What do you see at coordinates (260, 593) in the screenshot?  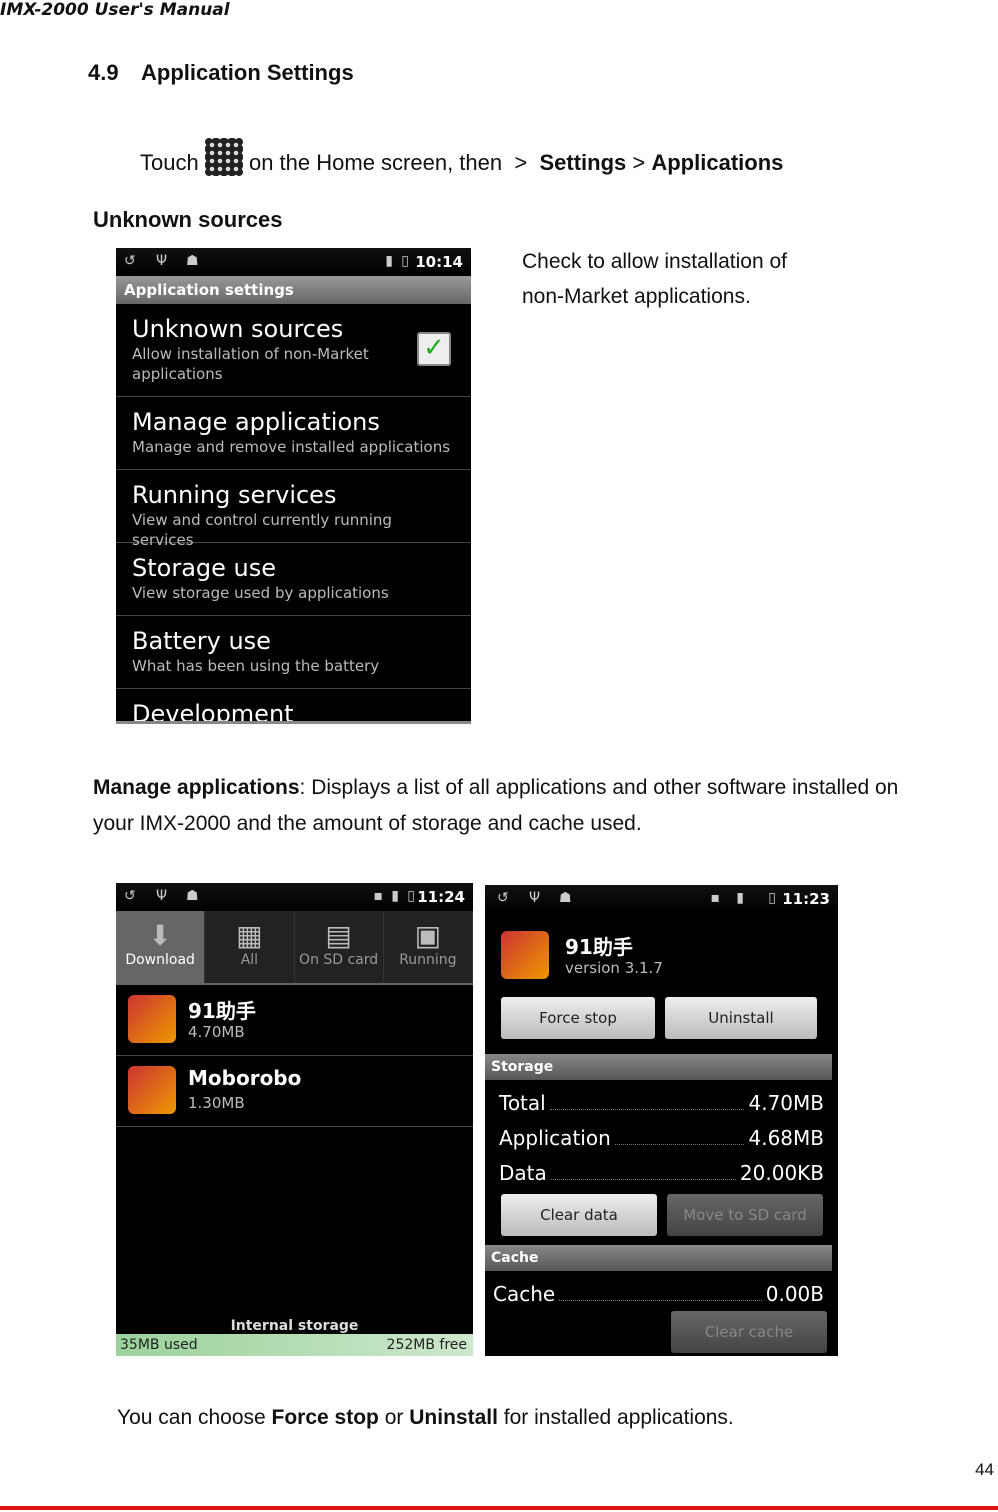 I see `item-sub: View storage used by applications` at bounding box center [260, 593].